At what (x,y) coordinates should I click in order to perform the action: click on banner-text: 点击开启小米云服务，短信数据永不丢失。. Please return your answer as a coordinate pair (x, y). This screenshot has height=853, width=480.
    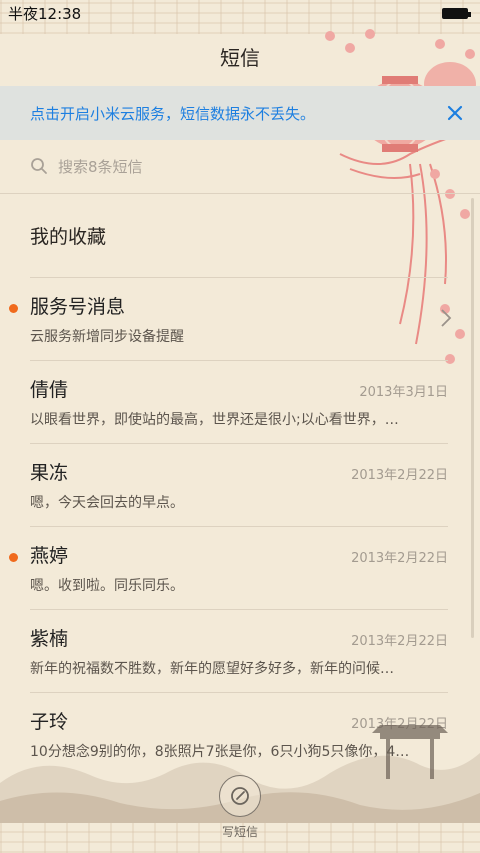
    Looking at the image, I should click on (240, 113).